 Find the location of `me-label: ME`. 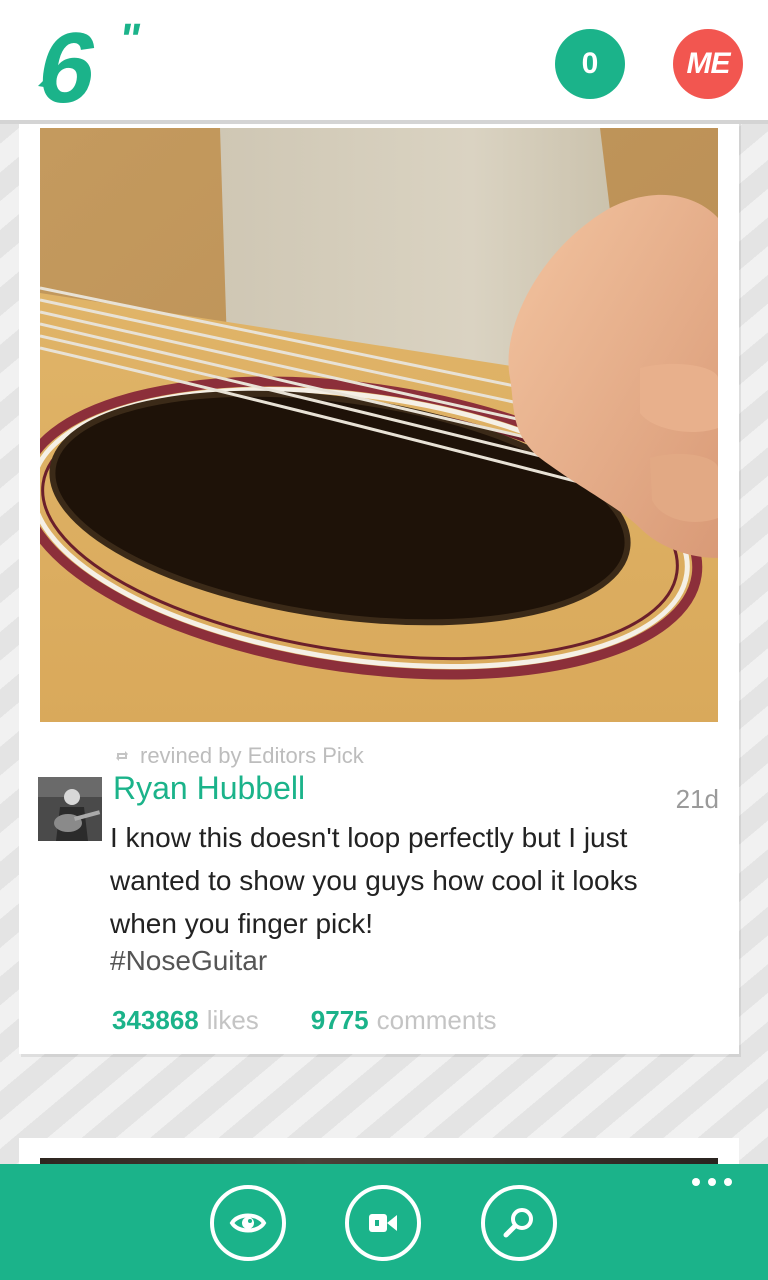

me-label: ME is located at coordinates (708, 63).